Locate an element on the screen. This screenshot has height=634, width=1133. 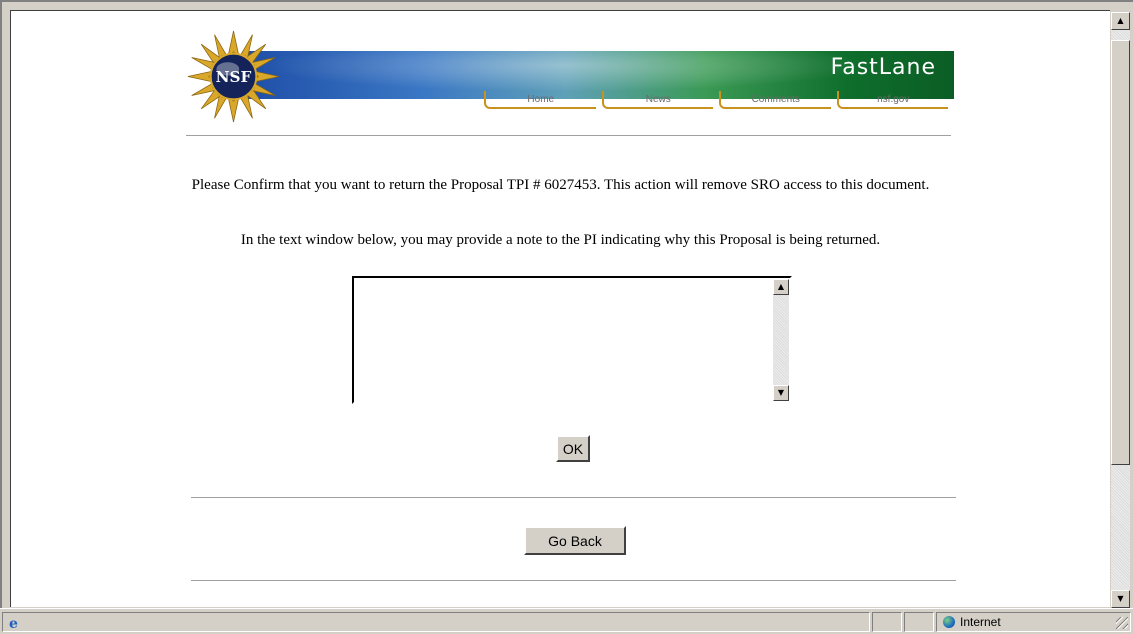
seal-text: NSF is located at coordinates (234, 77).